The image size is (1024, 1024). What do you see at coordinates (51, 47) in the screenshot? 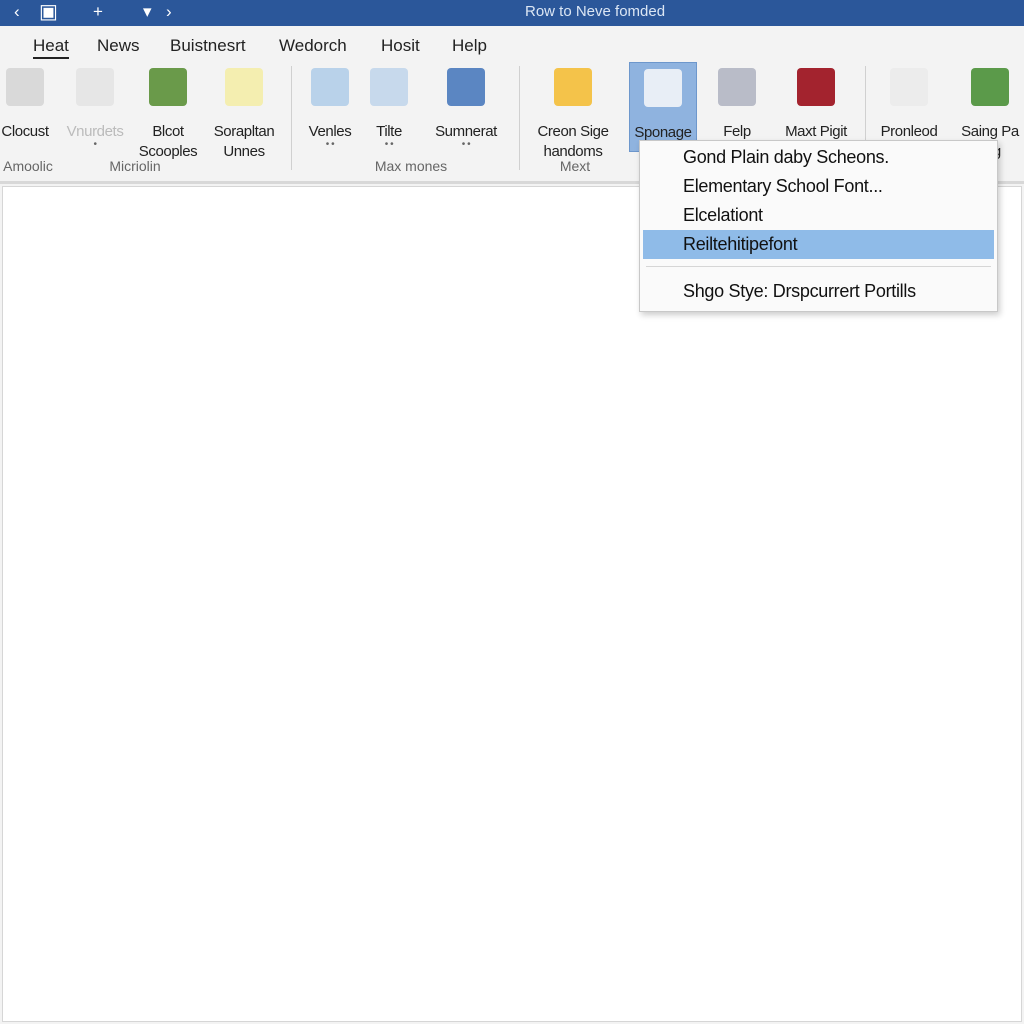
I see `tab-heat: Heat` at bounding box center [51, 47].